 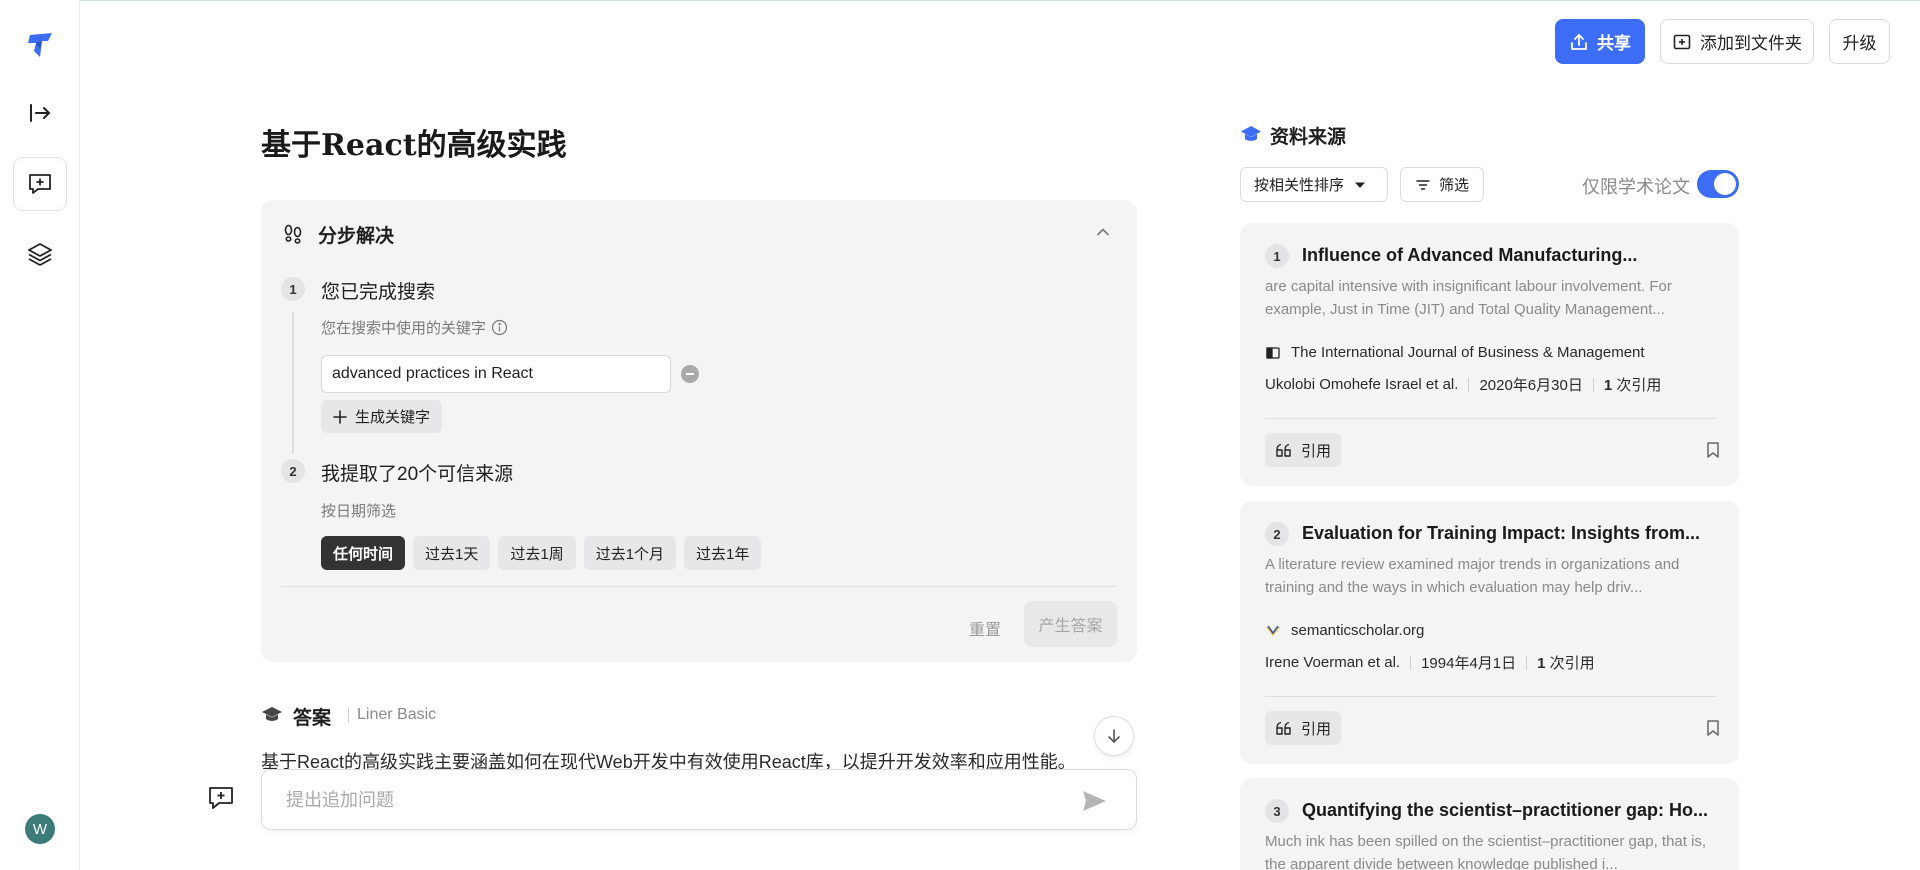 I want to click on date-filter-label-text: 按日期筛选, so click(x=359, y=511).